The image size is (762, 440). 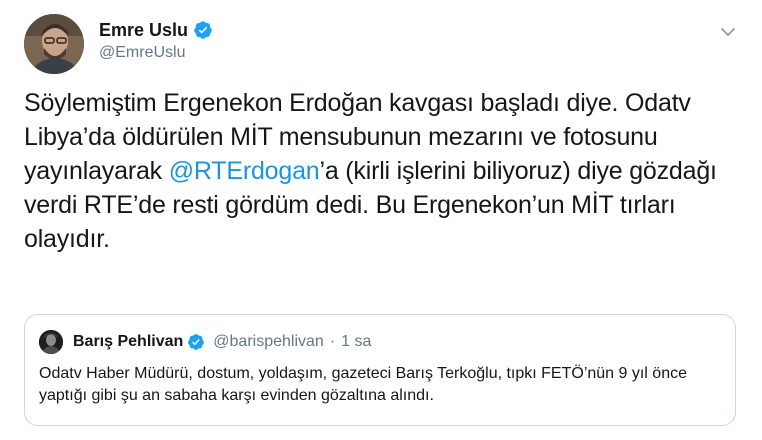 I want to click on quoted-avatar-photo-icon, so click(x=51, y=342).